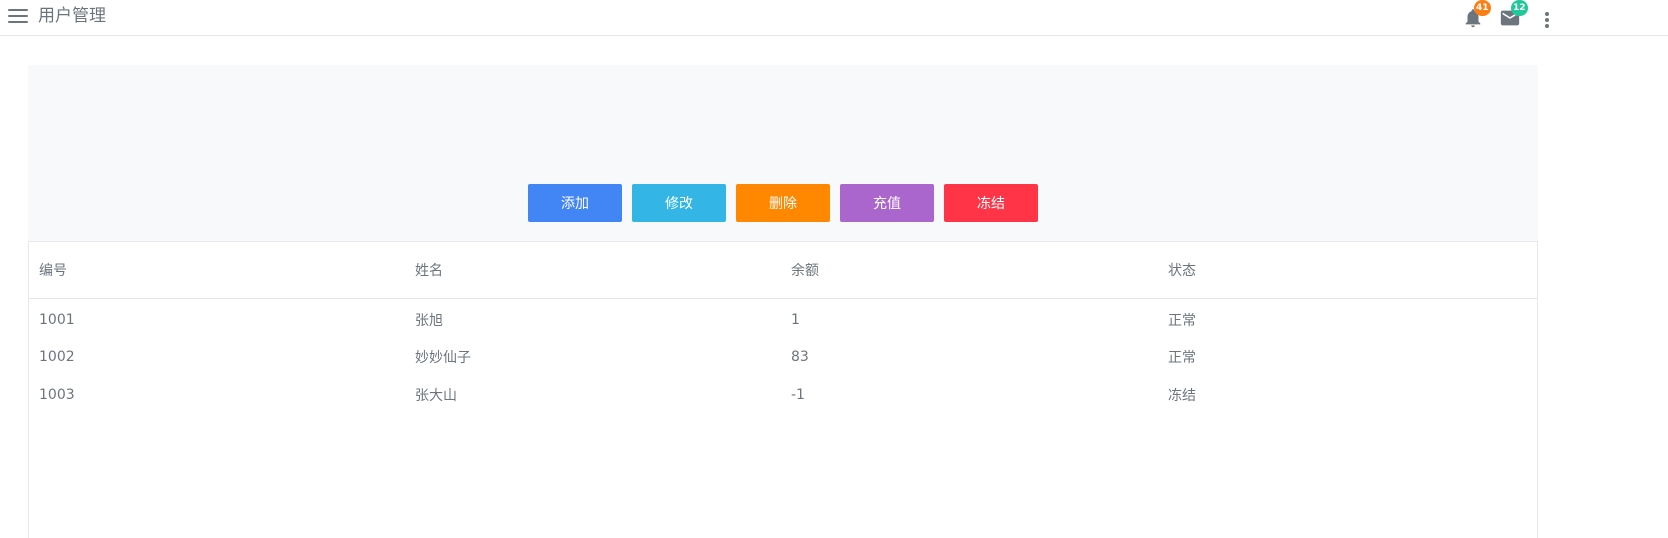  Describe the element at coordinates (679, 203) in the screenshot. I see `edit-button: 修改` at that location.